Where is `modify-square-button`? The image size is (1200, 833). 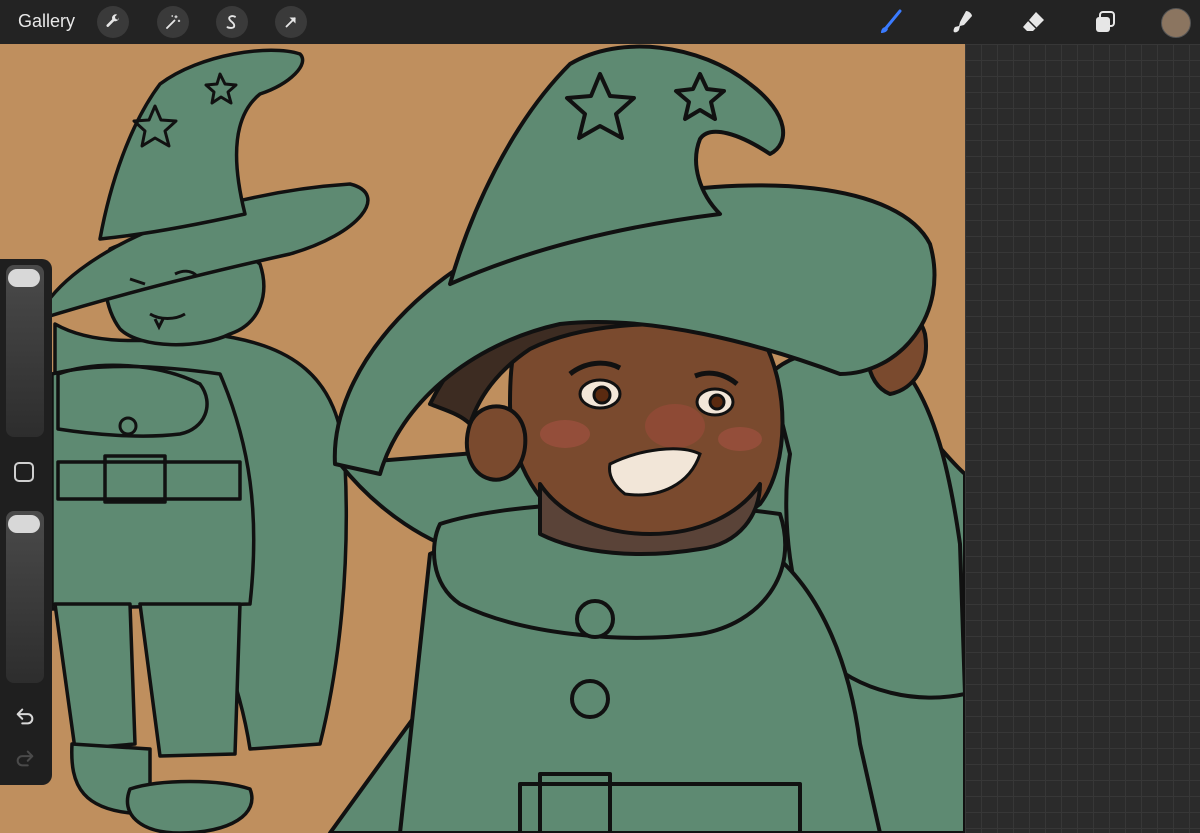 modify-square-button is located at coordinates (24, 472).